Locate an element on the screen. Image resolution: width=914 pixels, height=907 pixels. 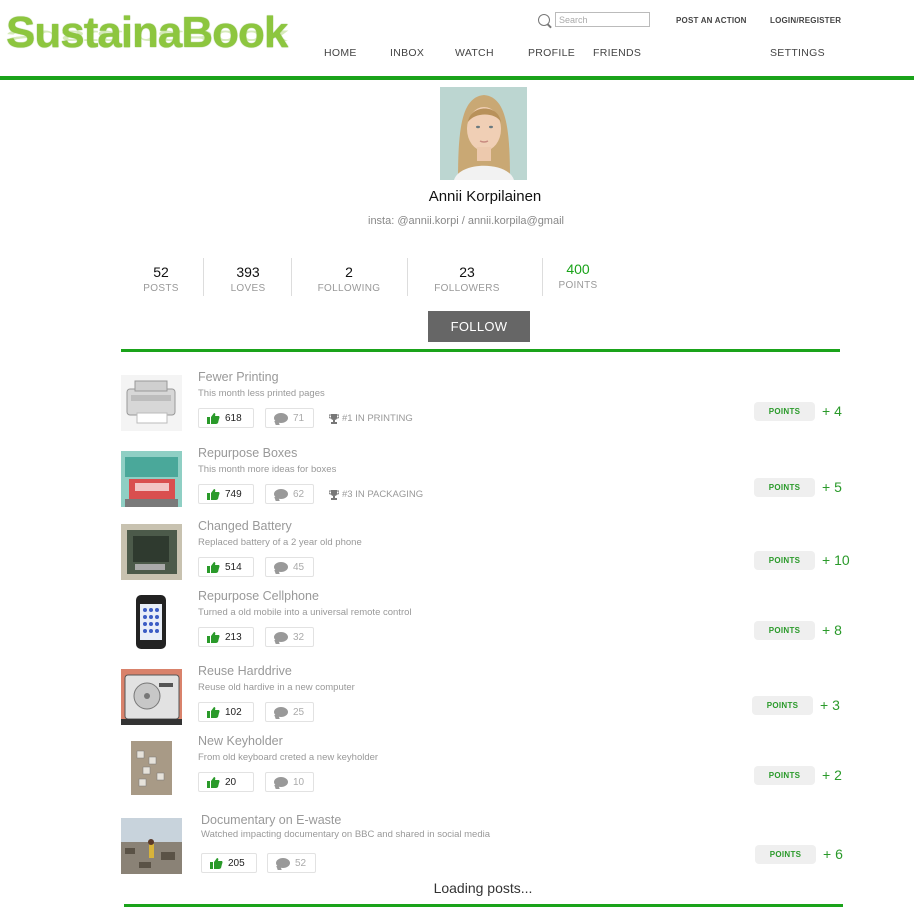
comment-button: 62 is located at coordinates (289, 494).